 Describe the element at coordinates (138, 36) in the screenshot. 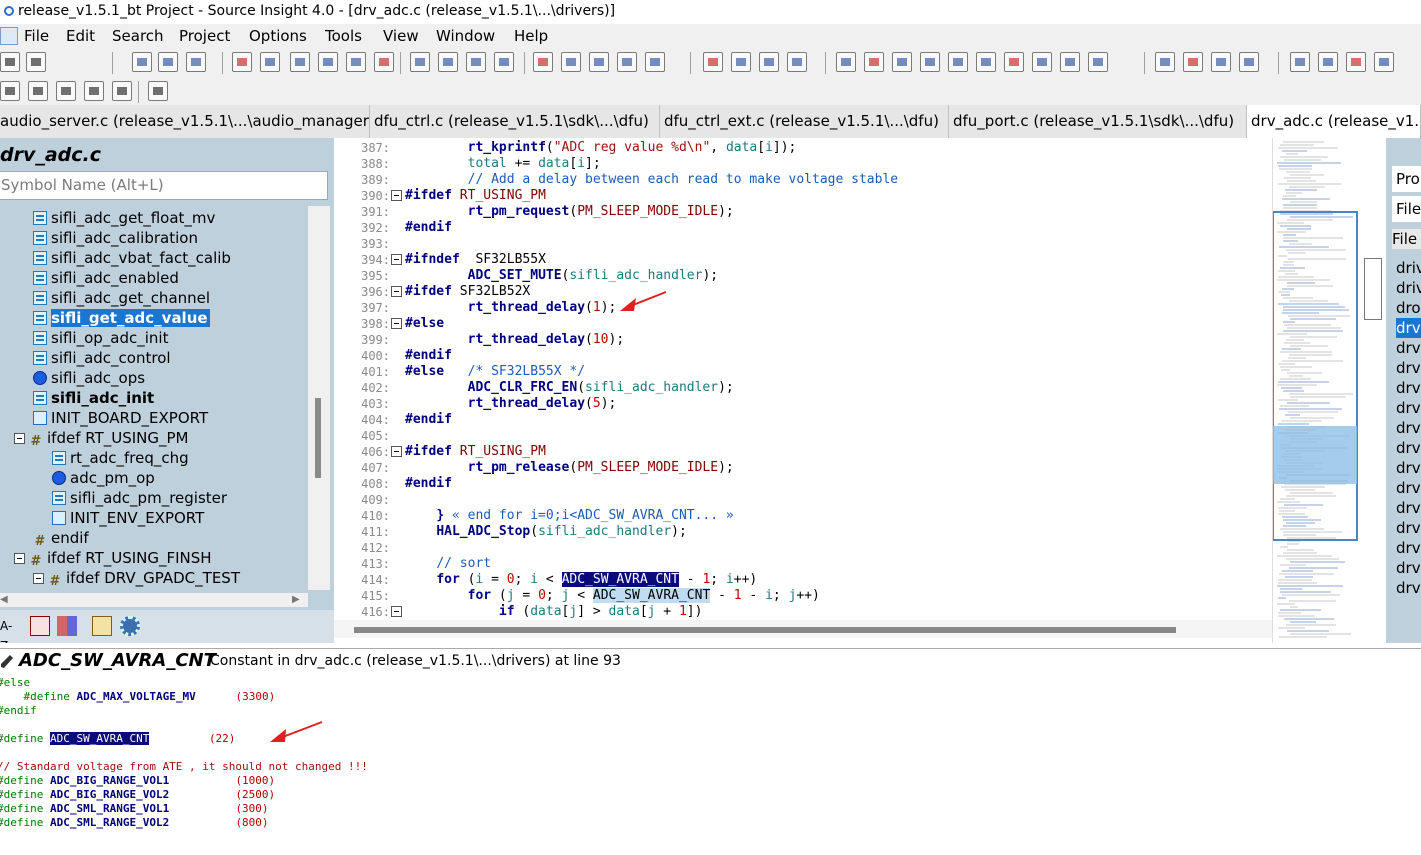

I see `menu-search: Search` at that location.